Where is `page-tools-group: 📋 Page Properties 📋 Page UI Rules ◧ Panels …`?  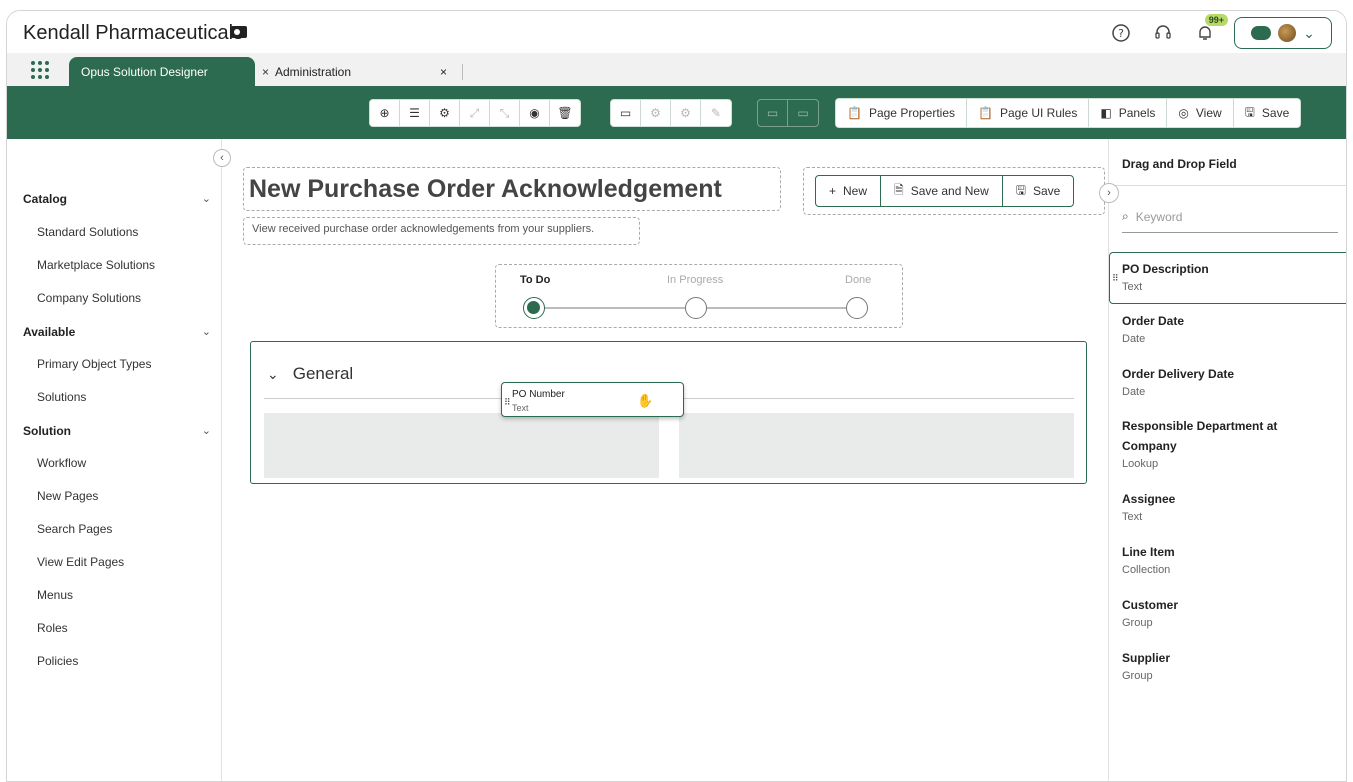 page-tools-group: 📋 Page Properties 📋 Page UI Rules ◧ Panels … is located at coordinates (1068, 113).